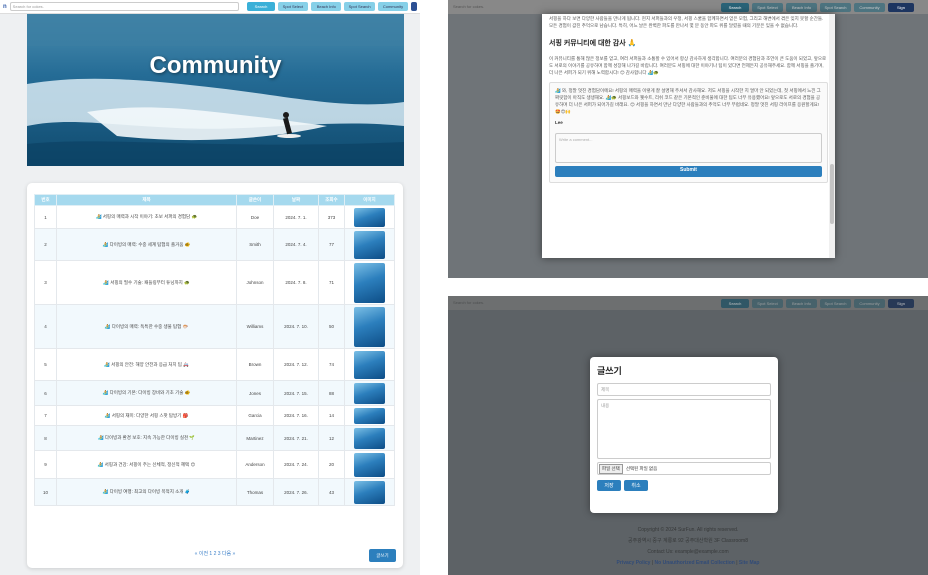 This screenshot has height=575, width=928. What do you see at coordinates (146, 464) in the screenshot?
I see `post-title: 🏄 서핑과 건강: 서핑이 주는 신체적, 정신적 혜택 😊` at bounding box center [146, 464].